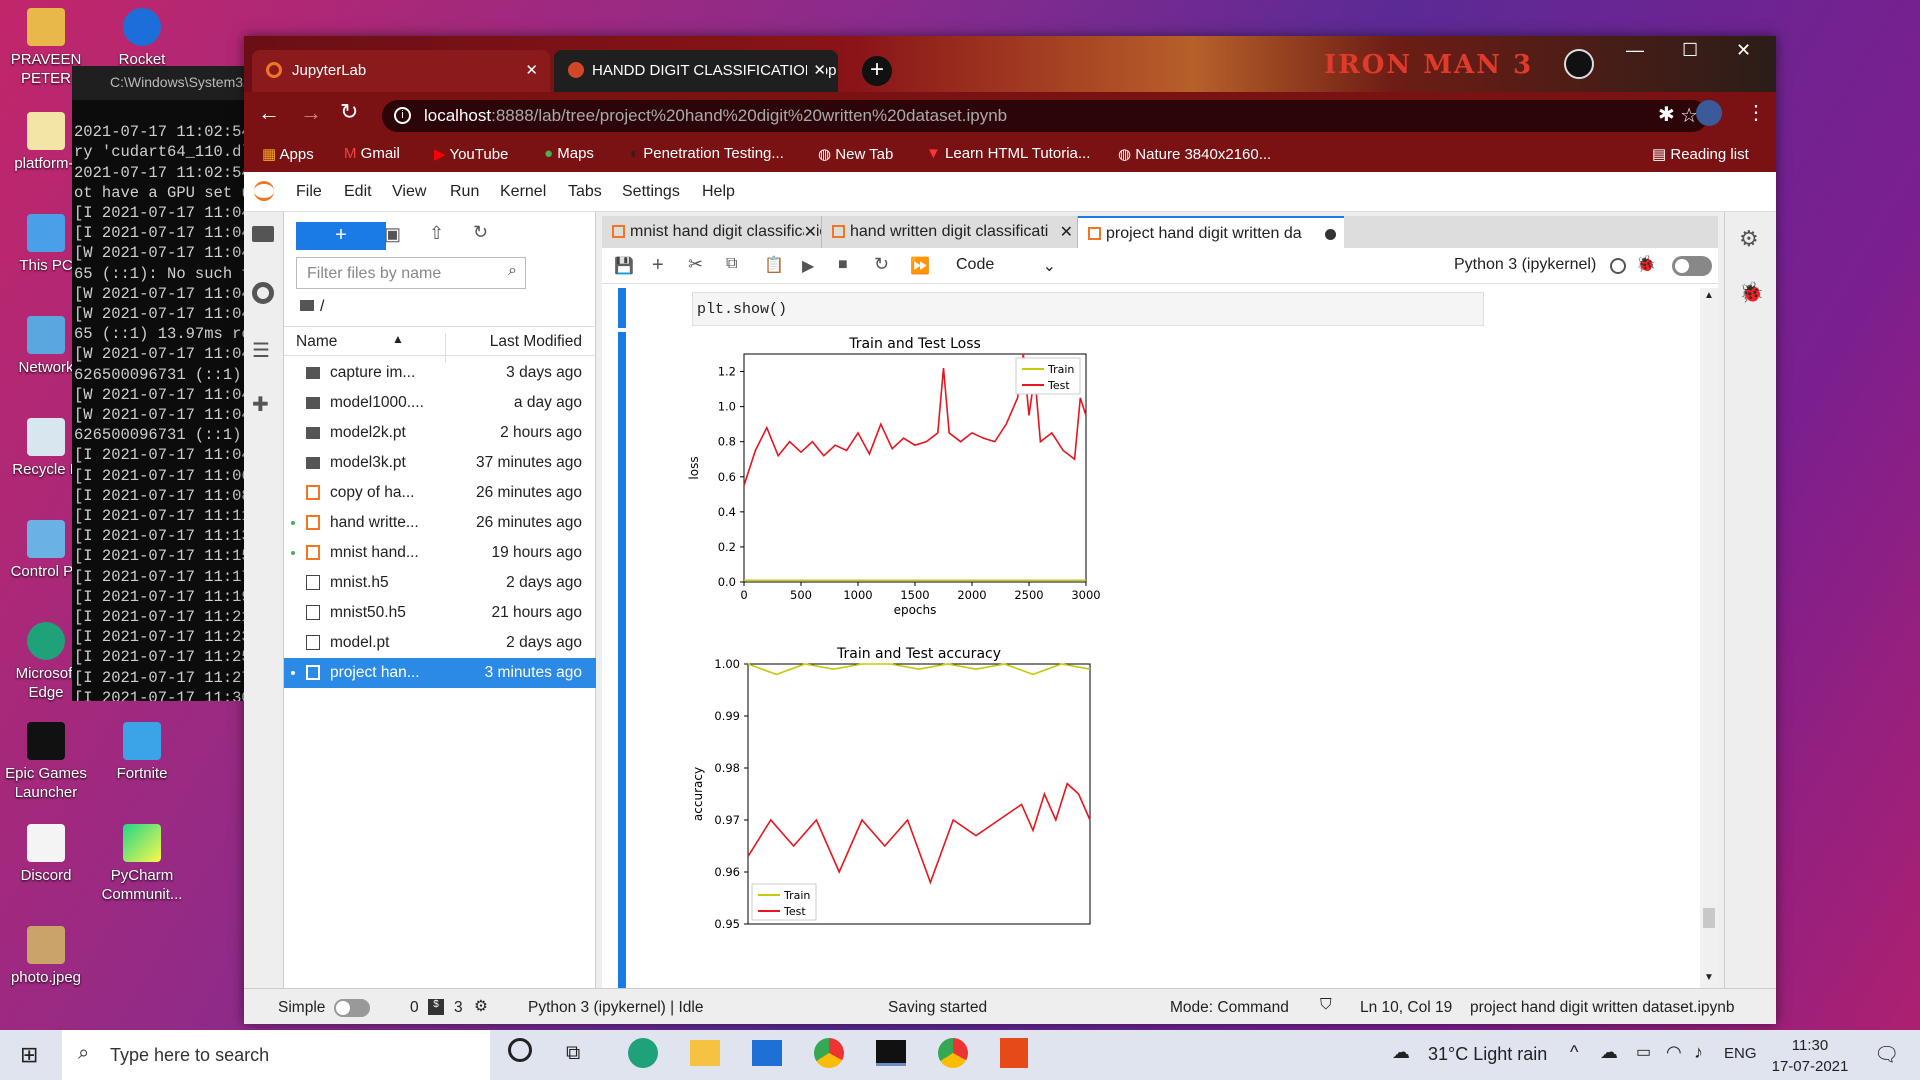 Image resolution: width=1920 pixels, height=1080 pixels. I want to click on refresh-icon: ↻, so click(480, 232).